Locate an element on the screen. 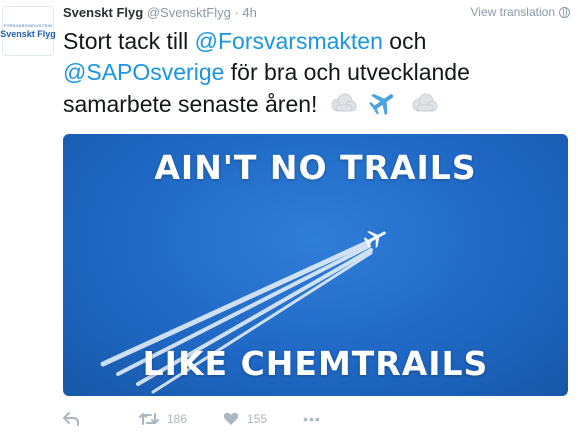  reply-icon is located at coordinates (71, 419).